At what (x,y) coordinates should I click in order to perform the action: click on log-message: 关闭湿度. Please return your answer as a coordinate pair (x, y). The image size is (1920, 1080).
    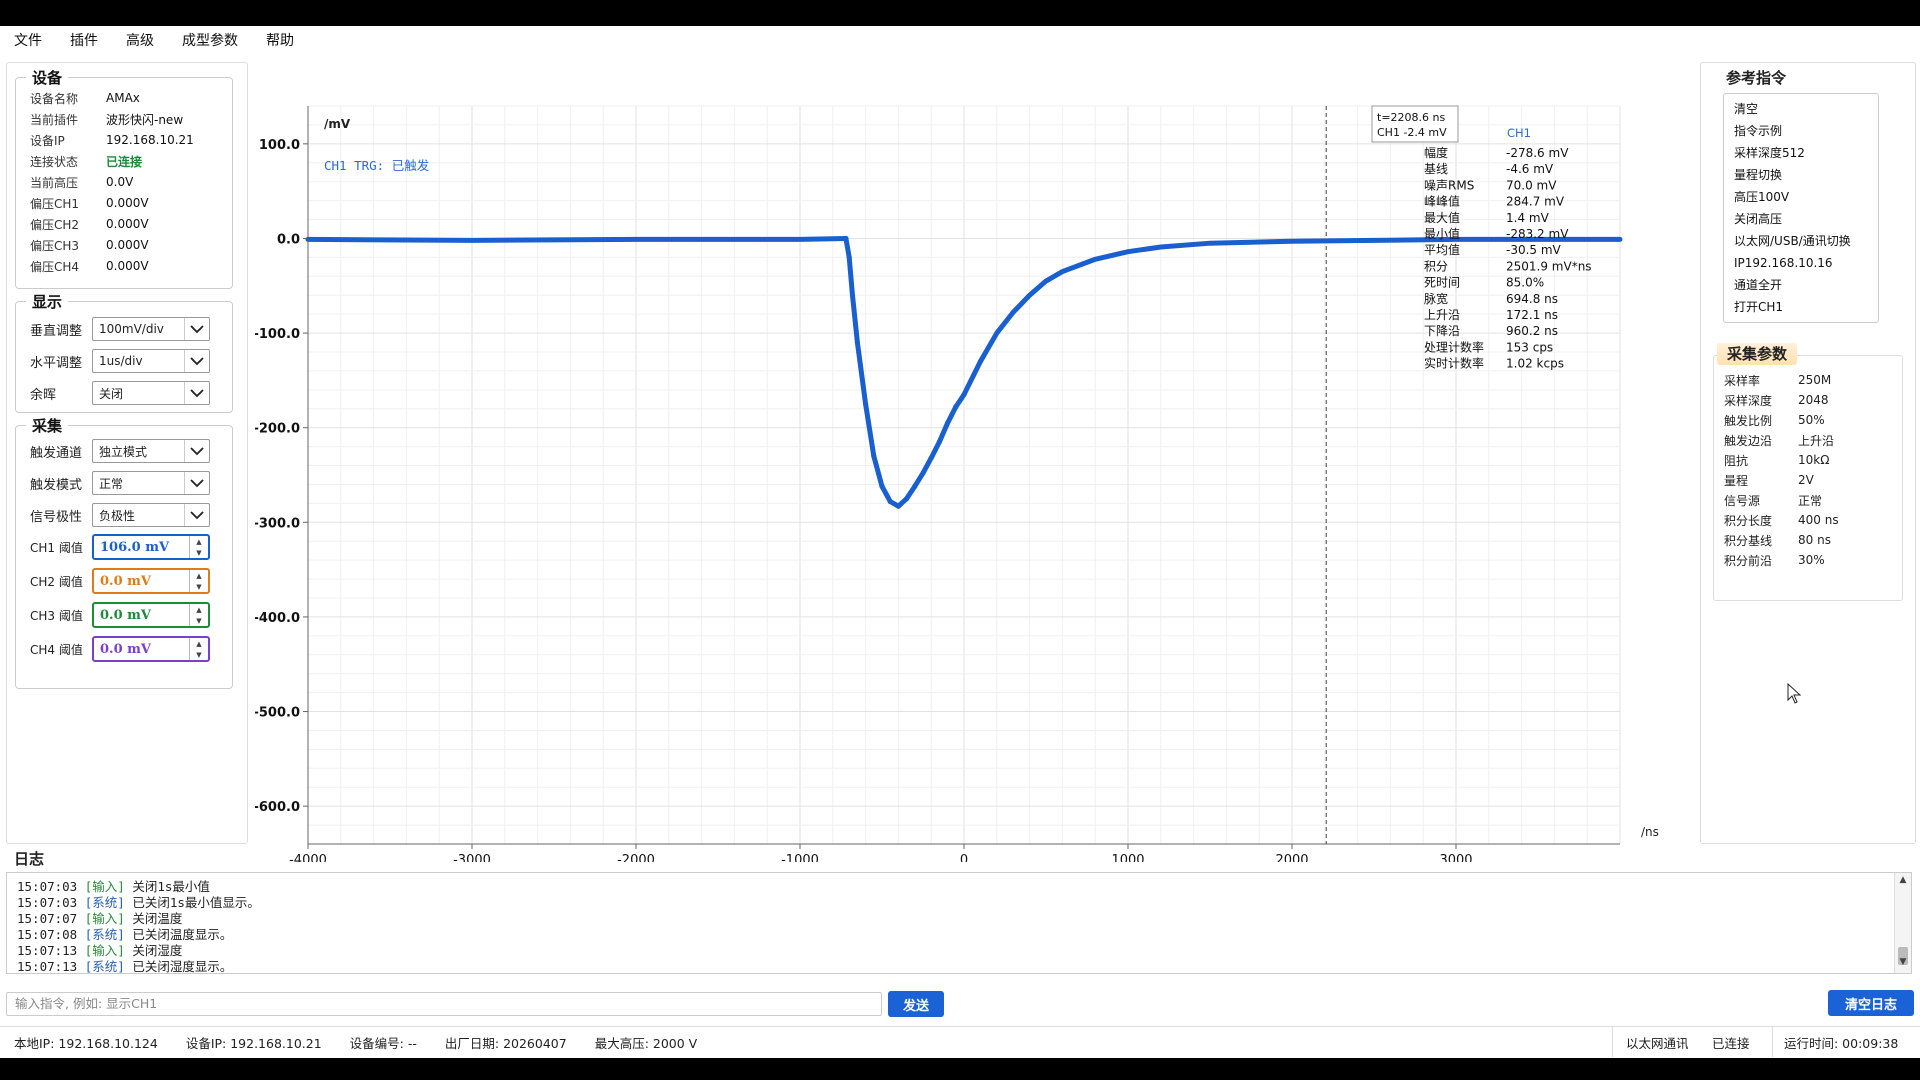
    Looking at the image, I should click on (157, 950).